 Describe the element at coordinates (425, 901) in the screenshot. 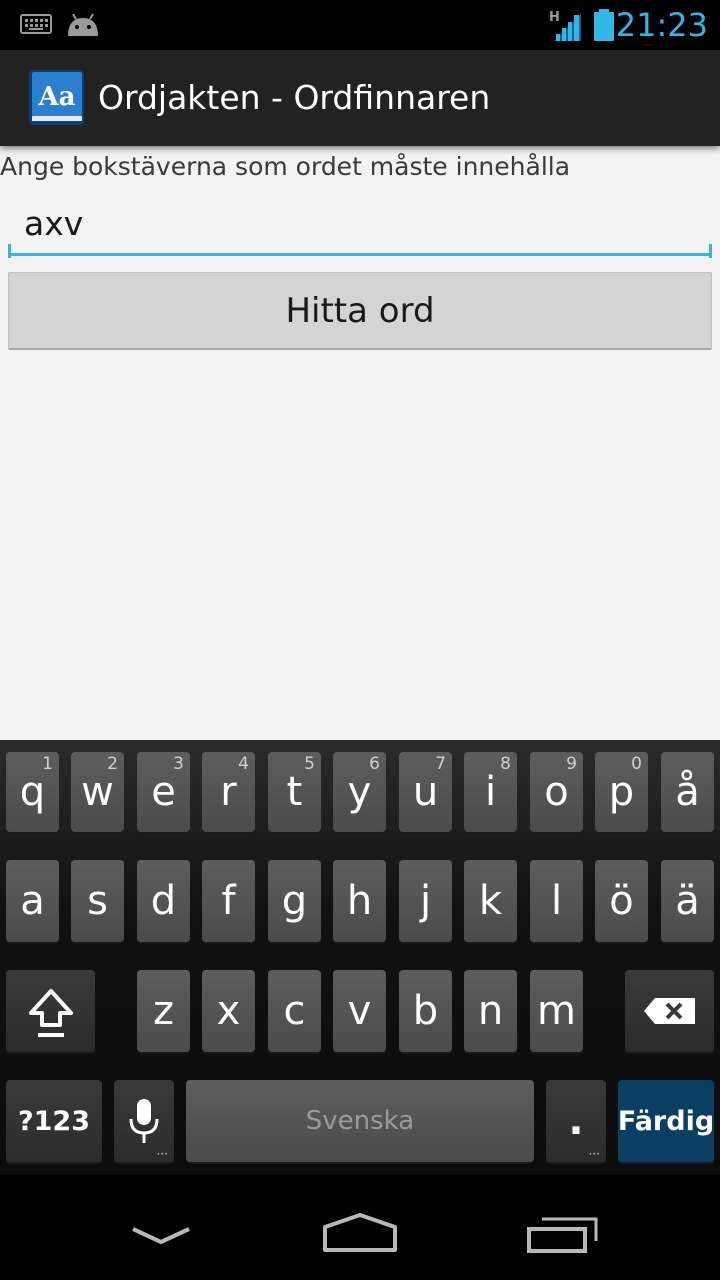

I see `key-j: j` at that location.